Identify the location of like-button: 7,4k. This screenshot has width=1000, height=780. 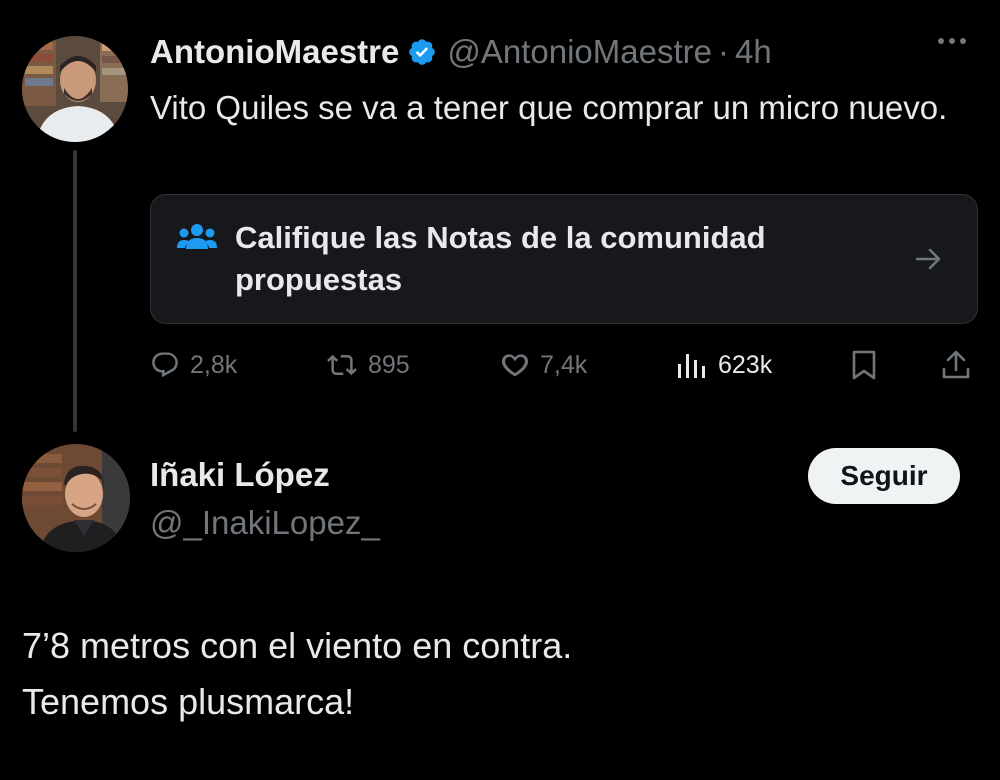
(543, 365).